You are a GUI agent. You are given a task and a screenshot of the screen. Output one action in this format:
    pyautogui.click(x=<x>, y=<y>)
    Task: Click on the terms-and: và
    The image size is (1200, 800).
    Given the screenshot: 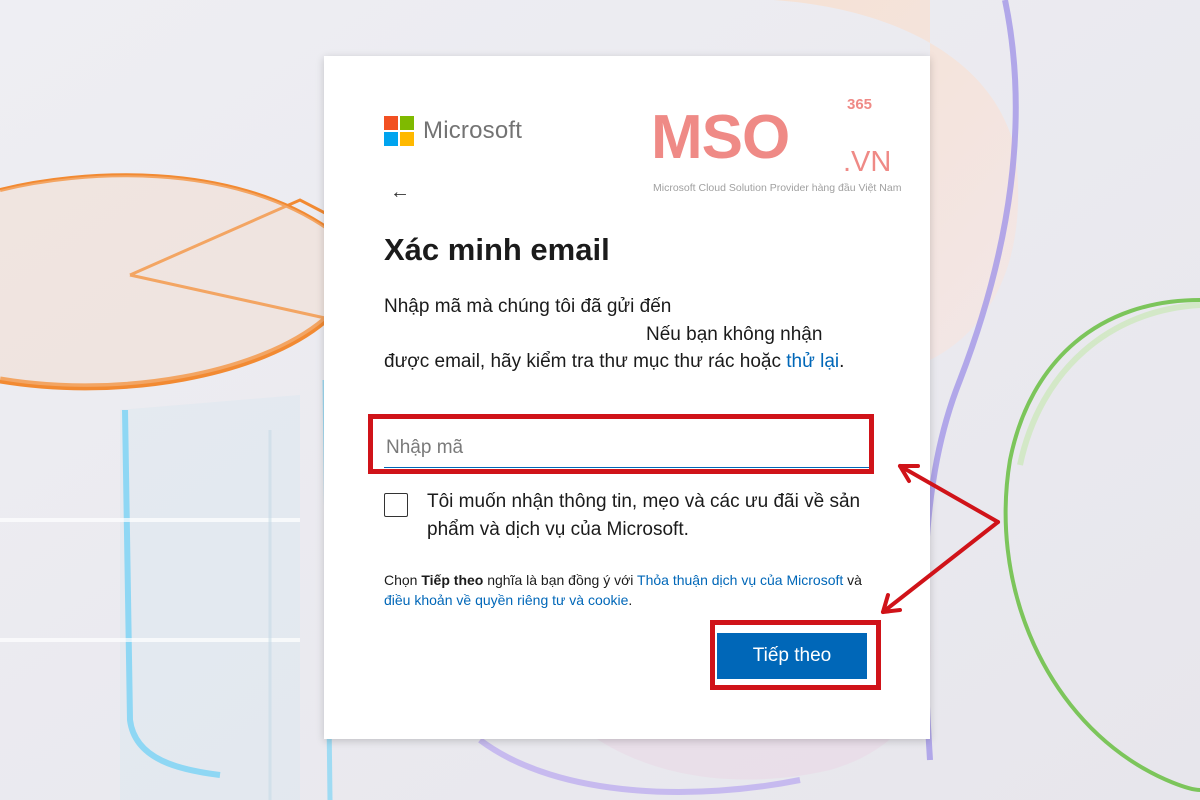 What is the action you would take?
    pyautogui.click(x=854, y=580)
    